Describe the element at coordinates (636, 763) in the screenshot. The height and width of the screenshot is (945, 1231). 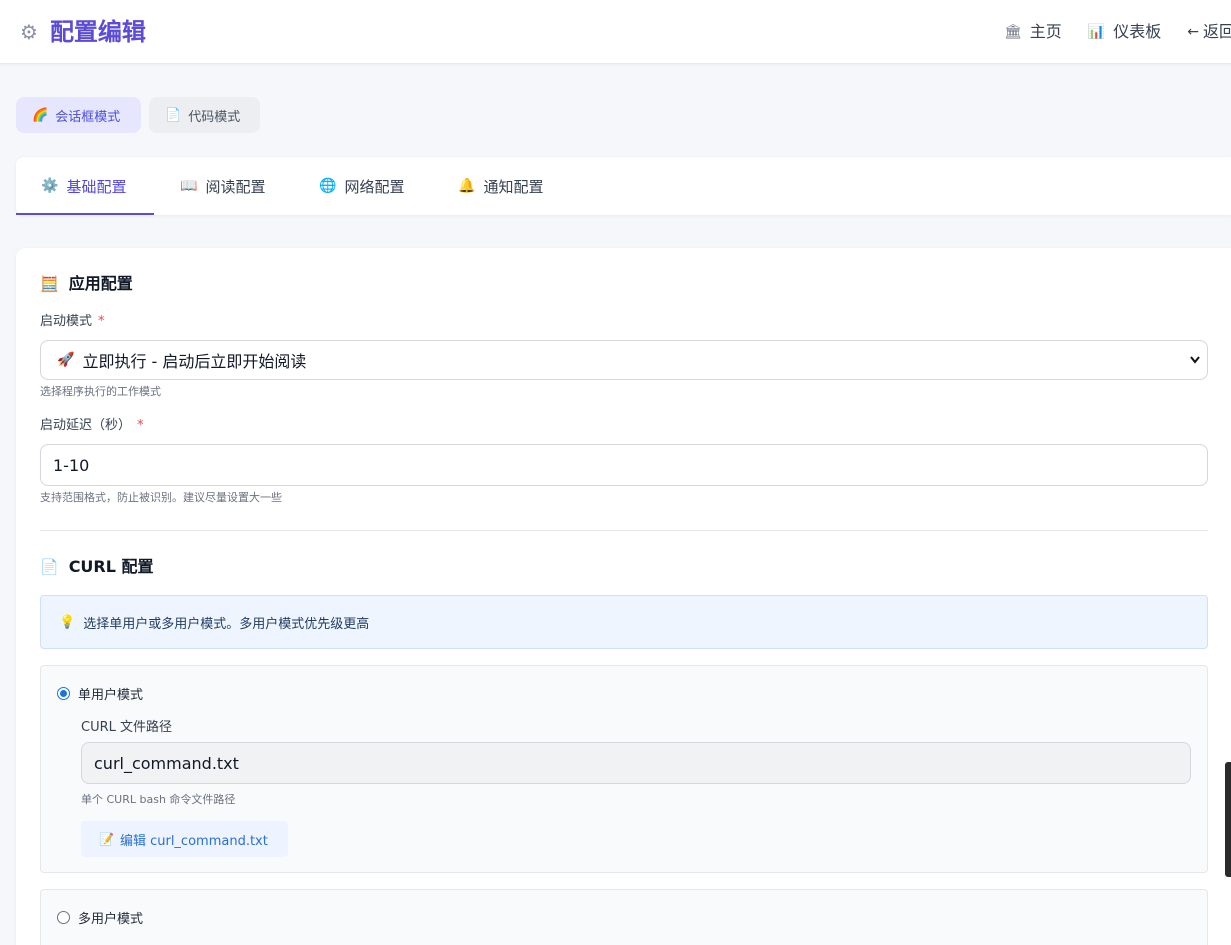
I see `curl-file-path-input` at that location.